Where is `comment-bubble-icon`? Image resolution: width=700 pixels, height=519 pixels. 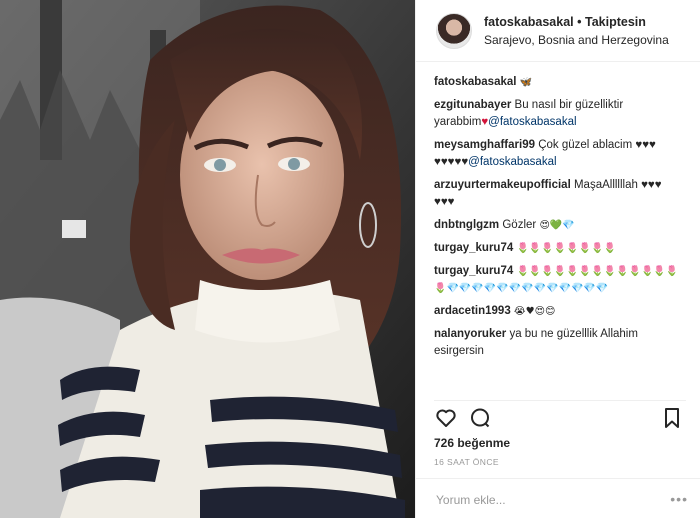 comment-bubble-icon is located at coordinates (480, 418).